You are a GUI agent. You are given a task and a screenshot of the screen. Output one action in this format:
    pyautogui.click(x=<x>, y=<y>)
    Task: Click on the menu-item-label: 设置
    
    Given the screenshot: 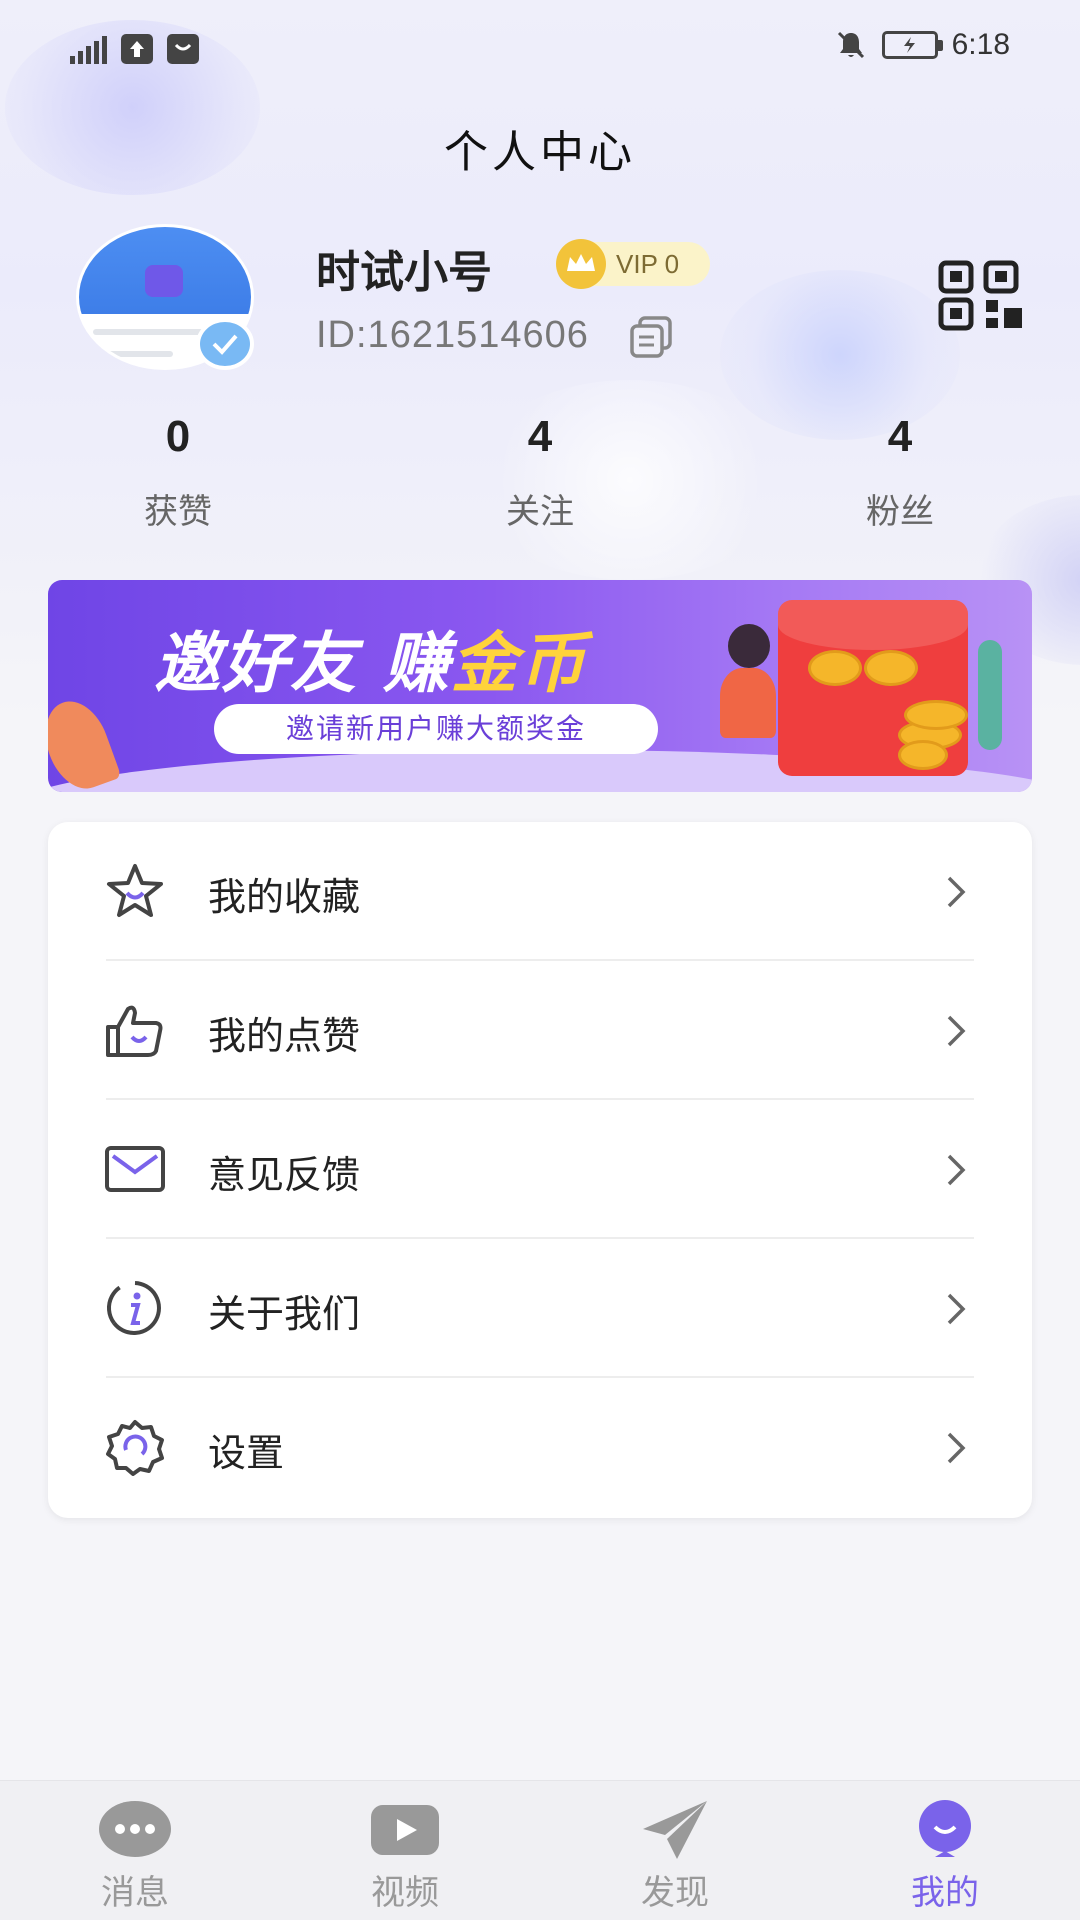 What is the action you would take?
    pyautogui.click(x=246, y=1453)
    